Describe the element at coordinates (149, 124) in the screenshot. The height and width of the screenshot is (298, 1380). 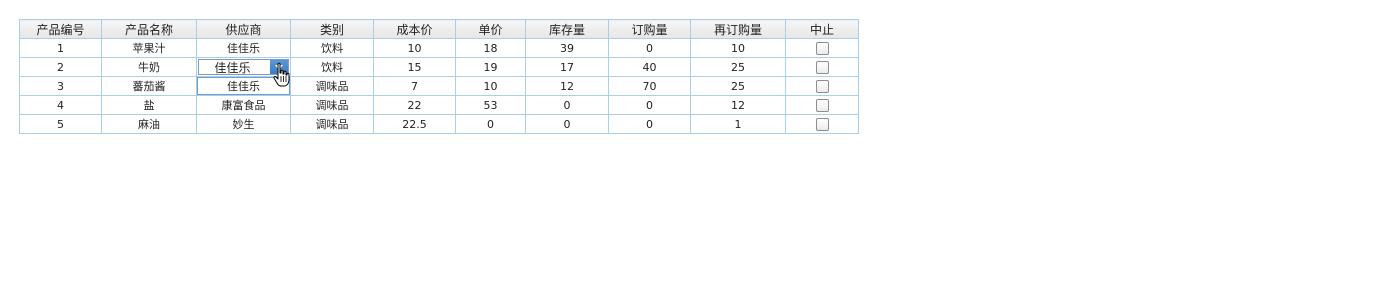
I see `cell-name: 麻油` at that location.